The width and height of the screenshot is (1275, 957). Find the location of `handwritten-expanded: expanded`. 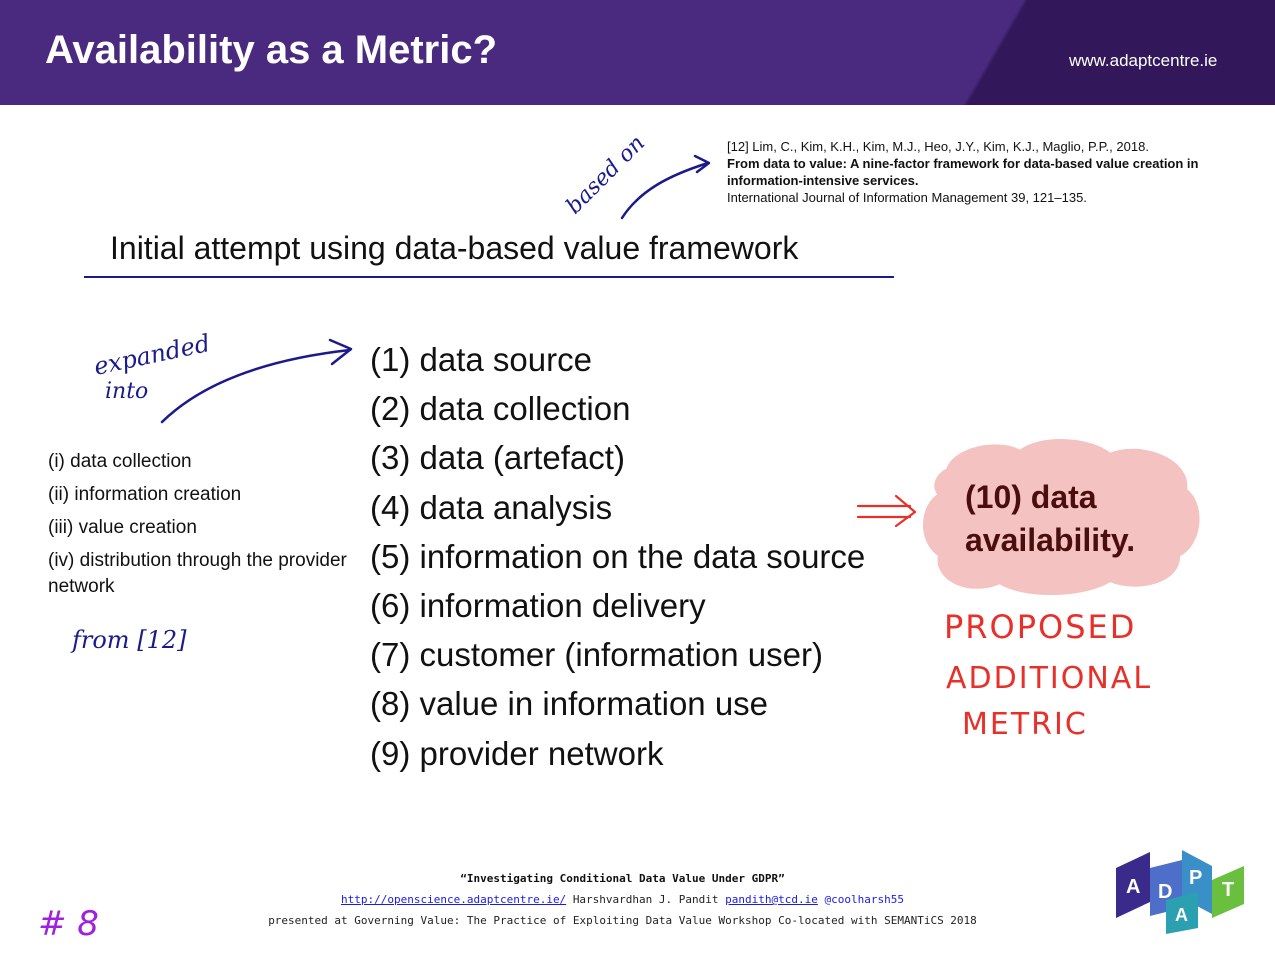

handwritten-expanded: expanded is located at coordinates (151, 355).